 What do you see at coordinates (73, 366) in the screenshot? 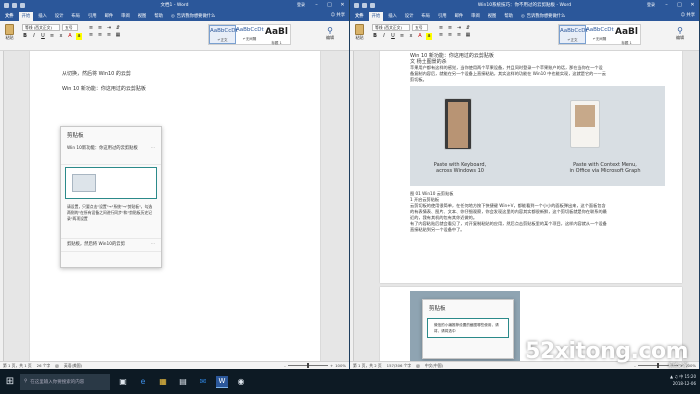
I see `language-indicator: 英语(美国)` at bounding box center [73, 366].